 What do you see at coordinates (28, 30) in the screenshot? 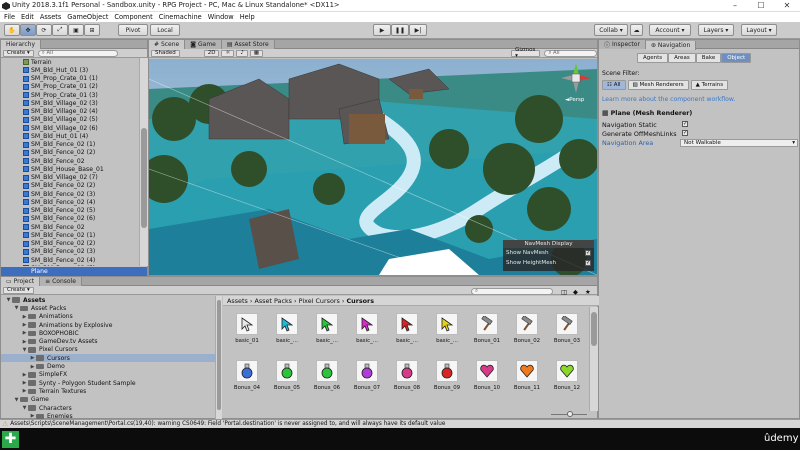
I see `move-tool-button: ✥` at bounding box center [28, 30].